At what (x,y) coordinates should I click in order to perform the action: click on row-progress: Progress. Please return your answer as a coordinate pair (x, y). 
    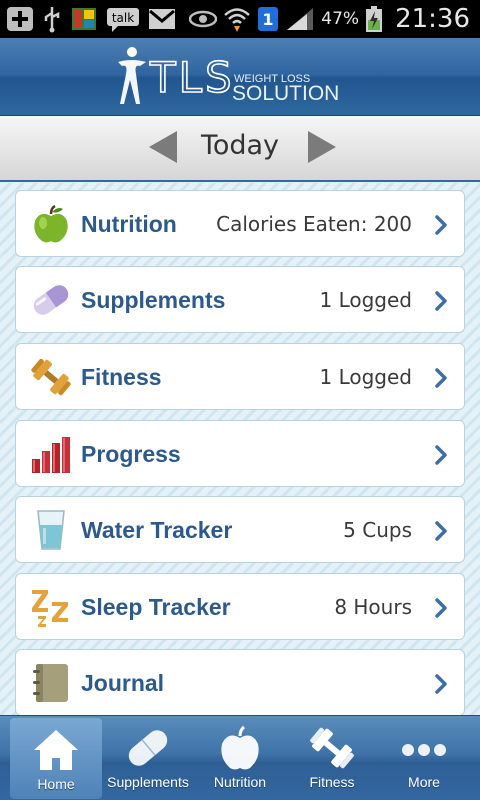
    Looking at the image, I should click on (240, 453).